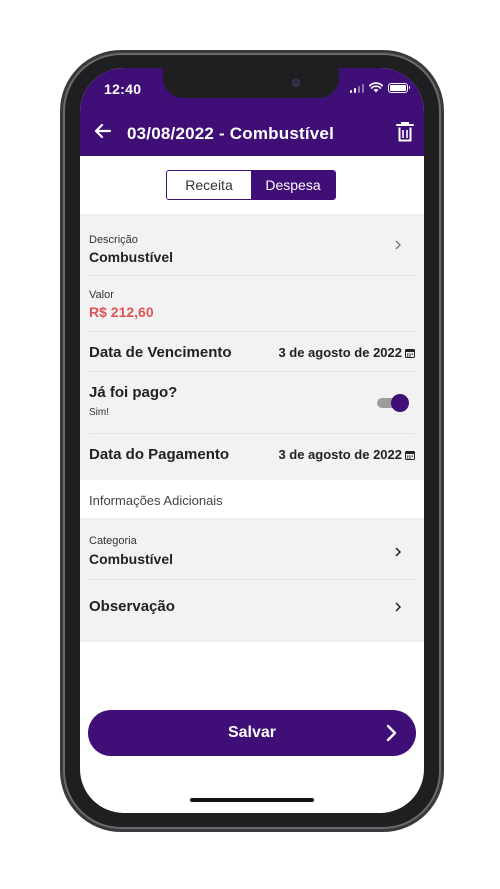  What do you see at coordinates (340, 454) in the screenshot?
I see `pagamento-value: 3 de agosto de 2022` at bounding box center [340, 454].